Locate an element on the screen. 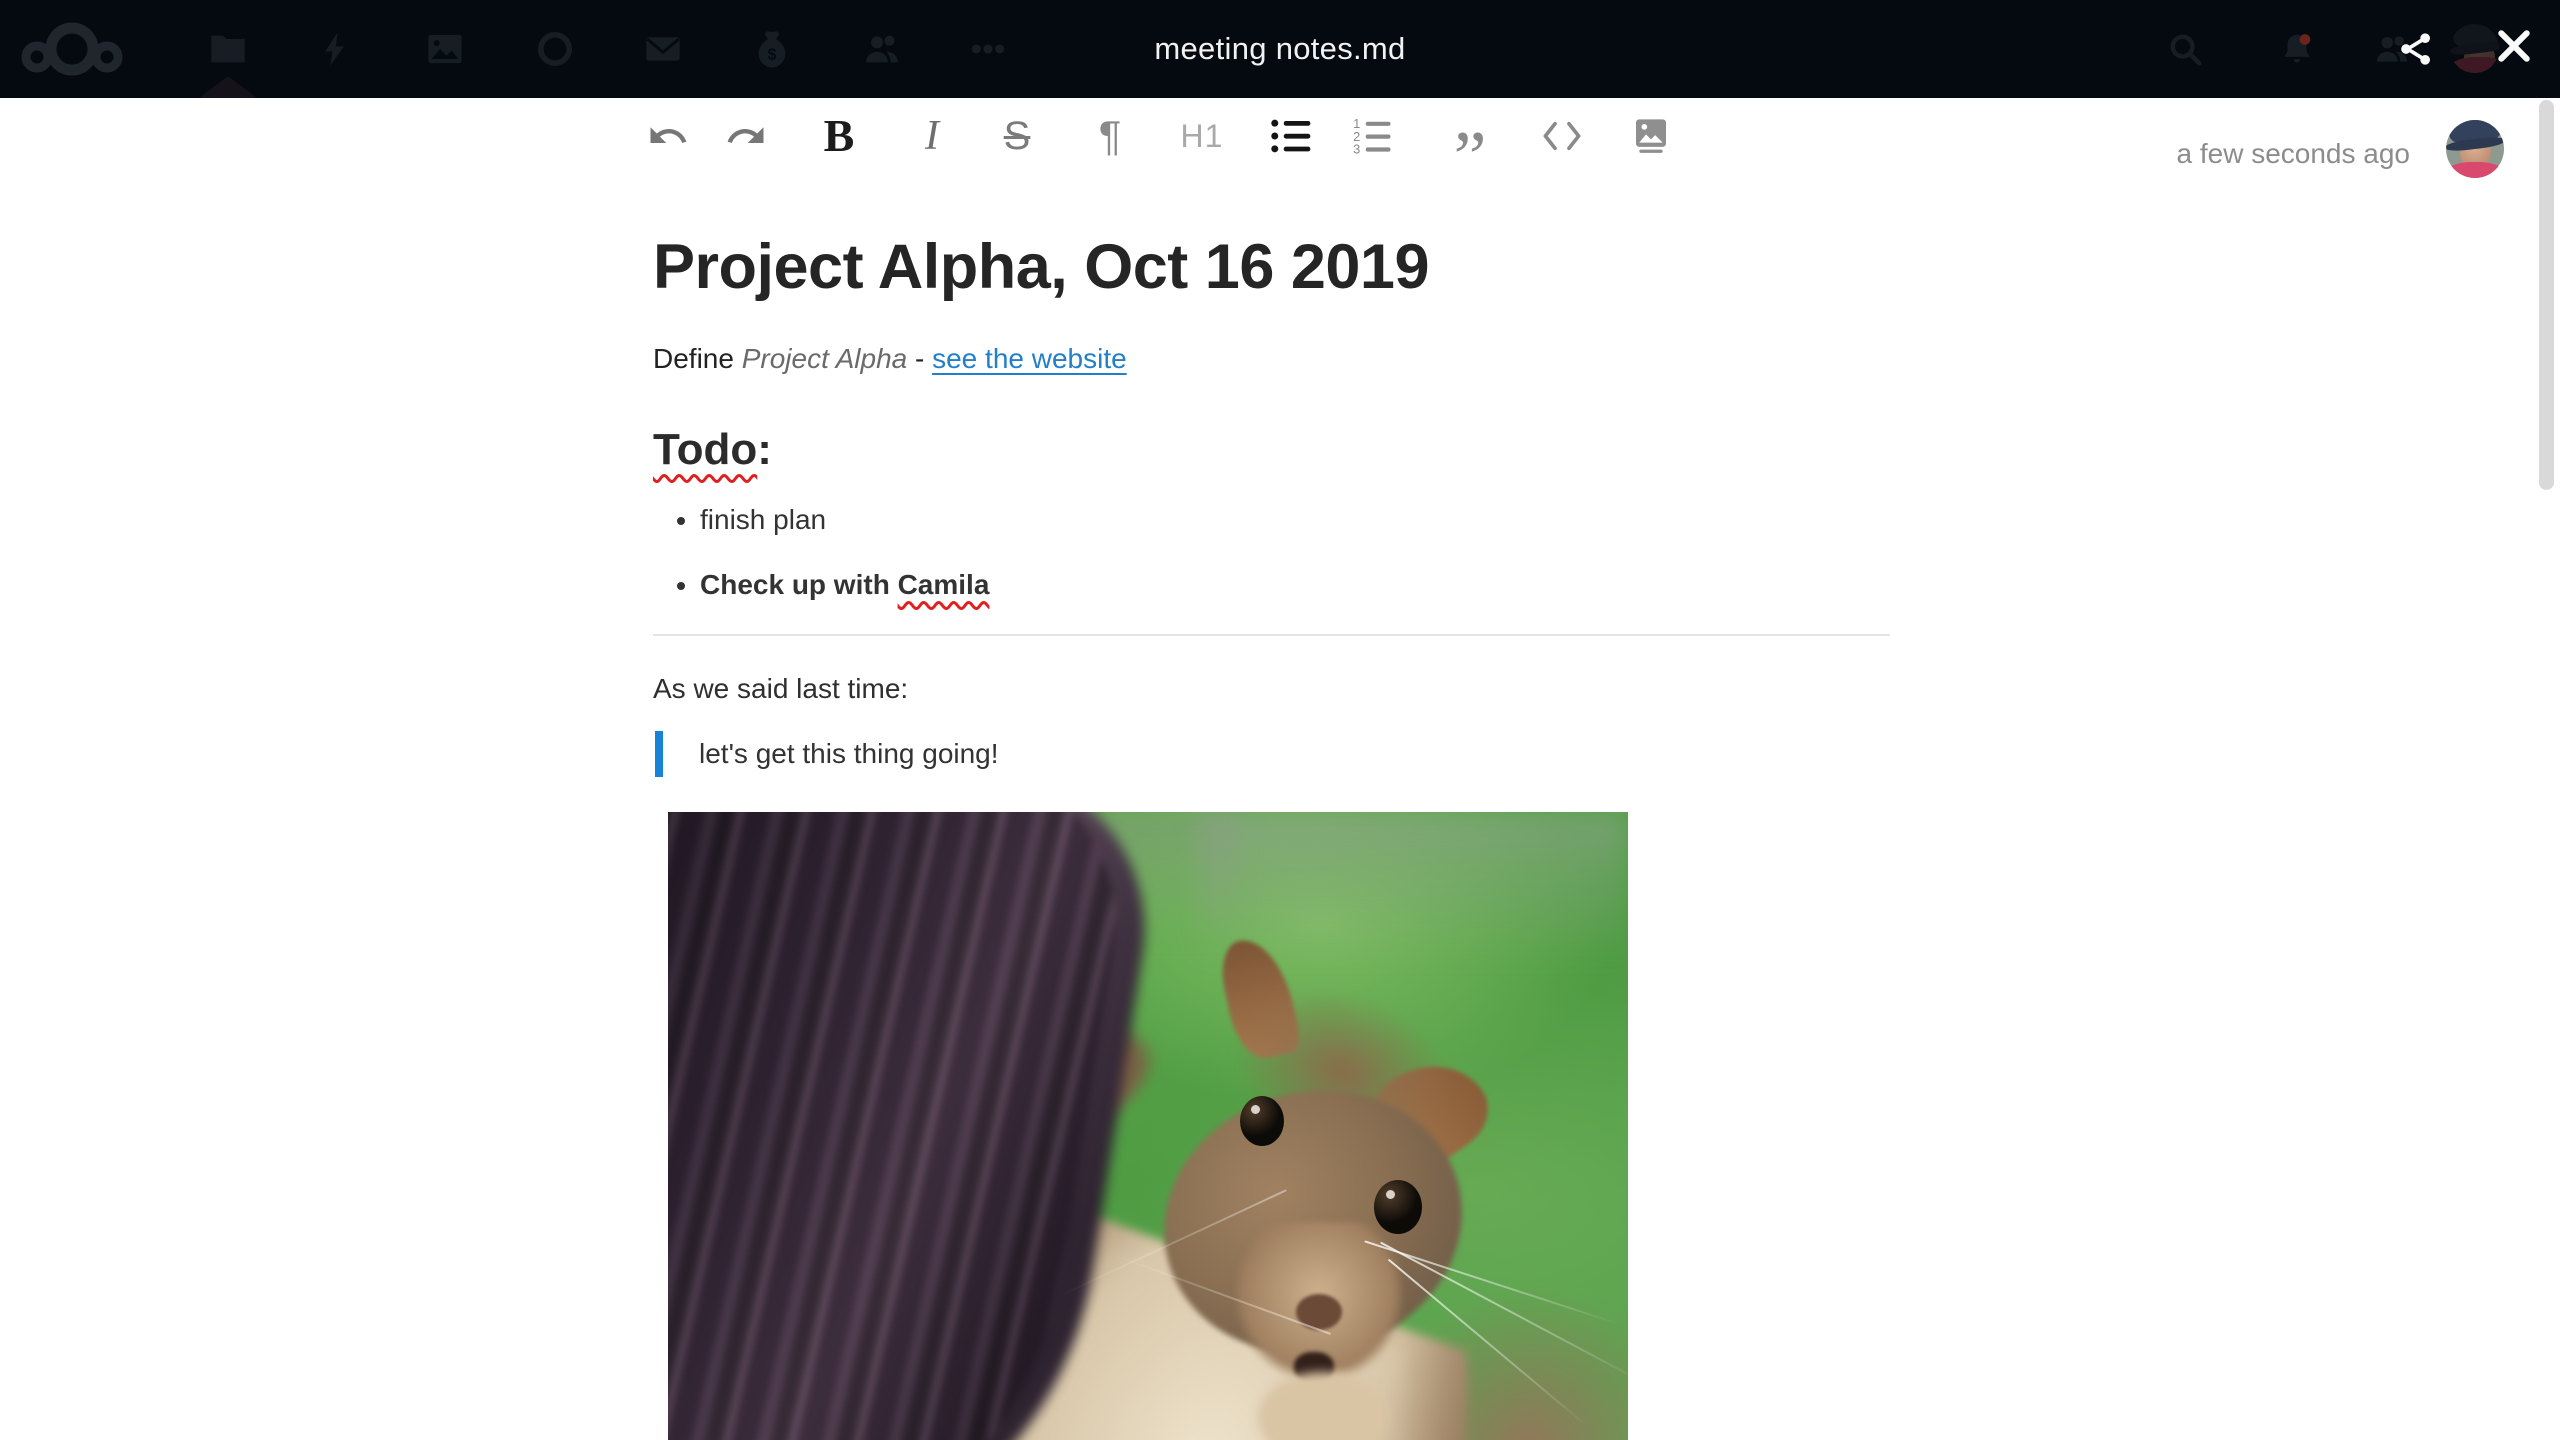 The height and width of the screenshot is (1440, 2560). blockquote-bar is located at coordinates (659, 754).